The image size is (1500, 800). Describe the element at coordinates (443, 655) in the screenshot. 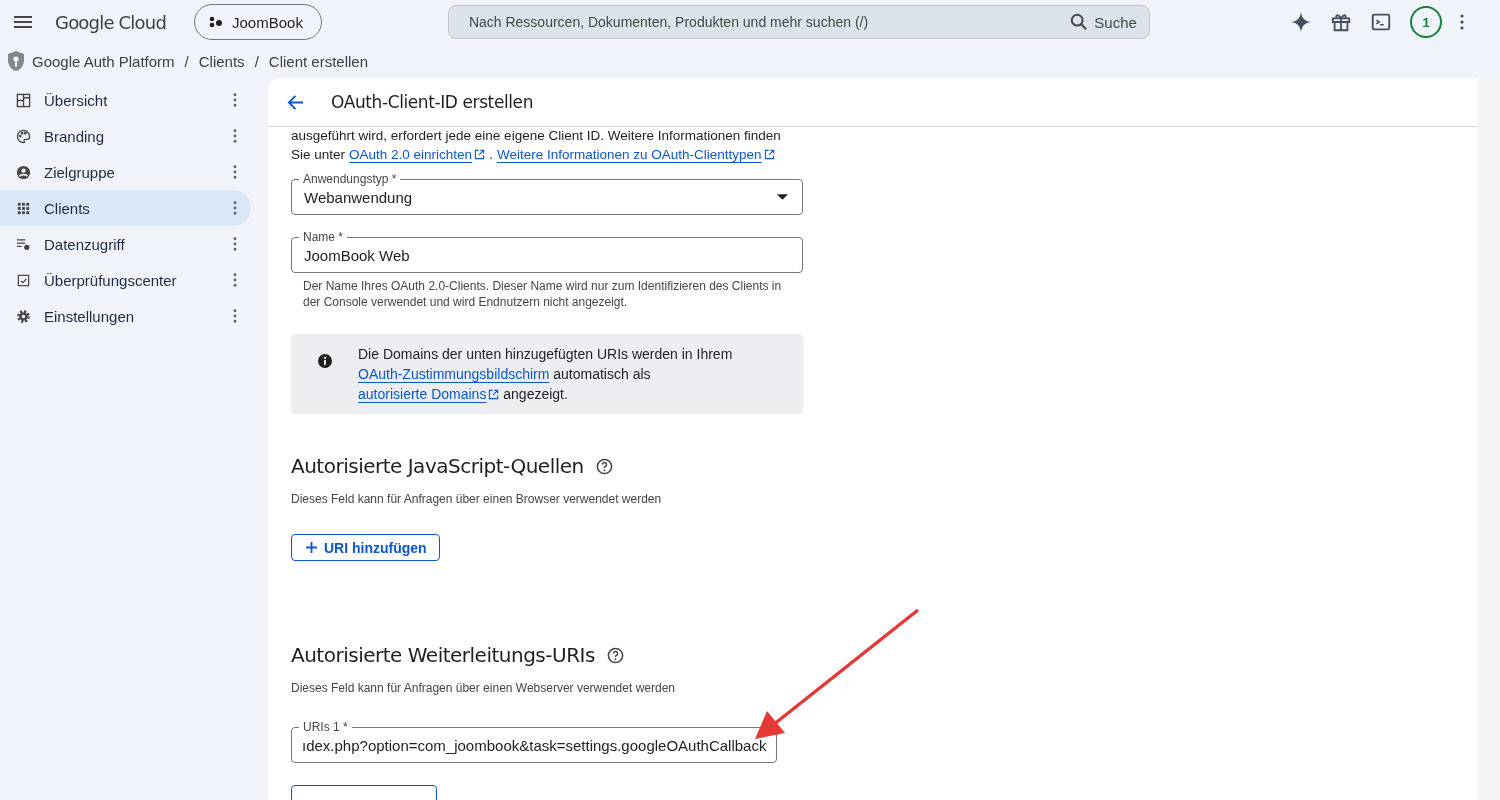

I see `section-title: Autorisierte Weiterleitungs-URIs` at that location.